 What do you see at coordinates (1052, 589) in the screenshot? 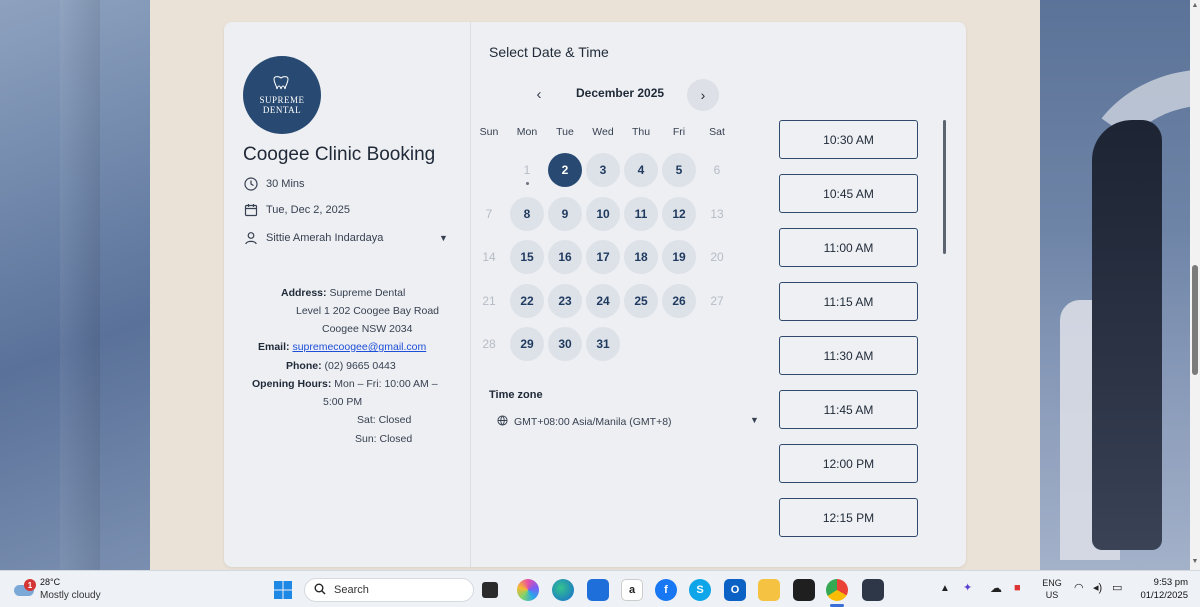
I see `language-indicator: ENG US` at bounding box center [1052, 589].